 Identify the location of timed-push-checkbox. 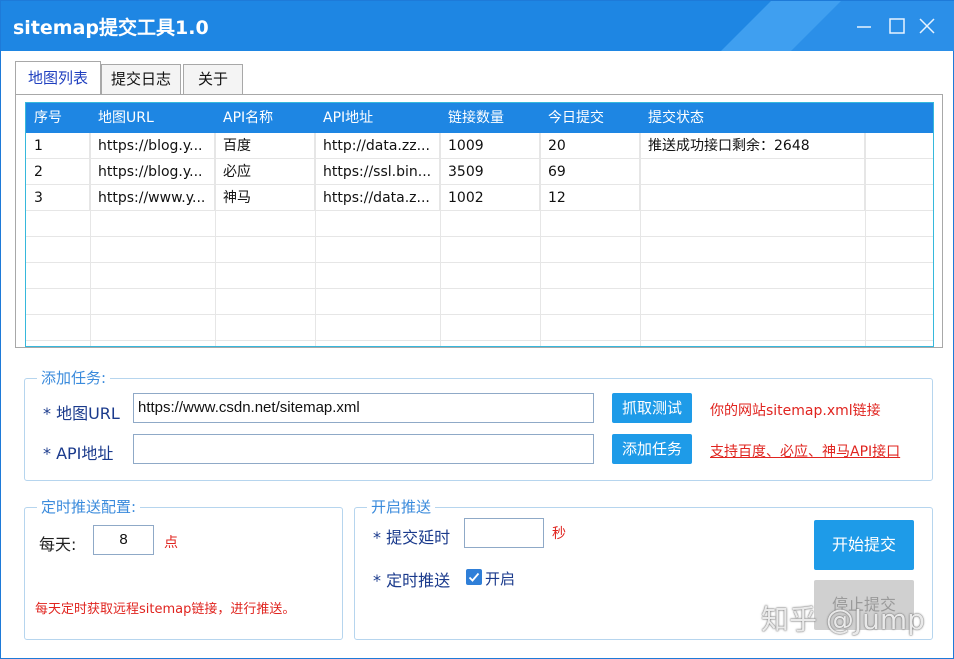
(474, 577).